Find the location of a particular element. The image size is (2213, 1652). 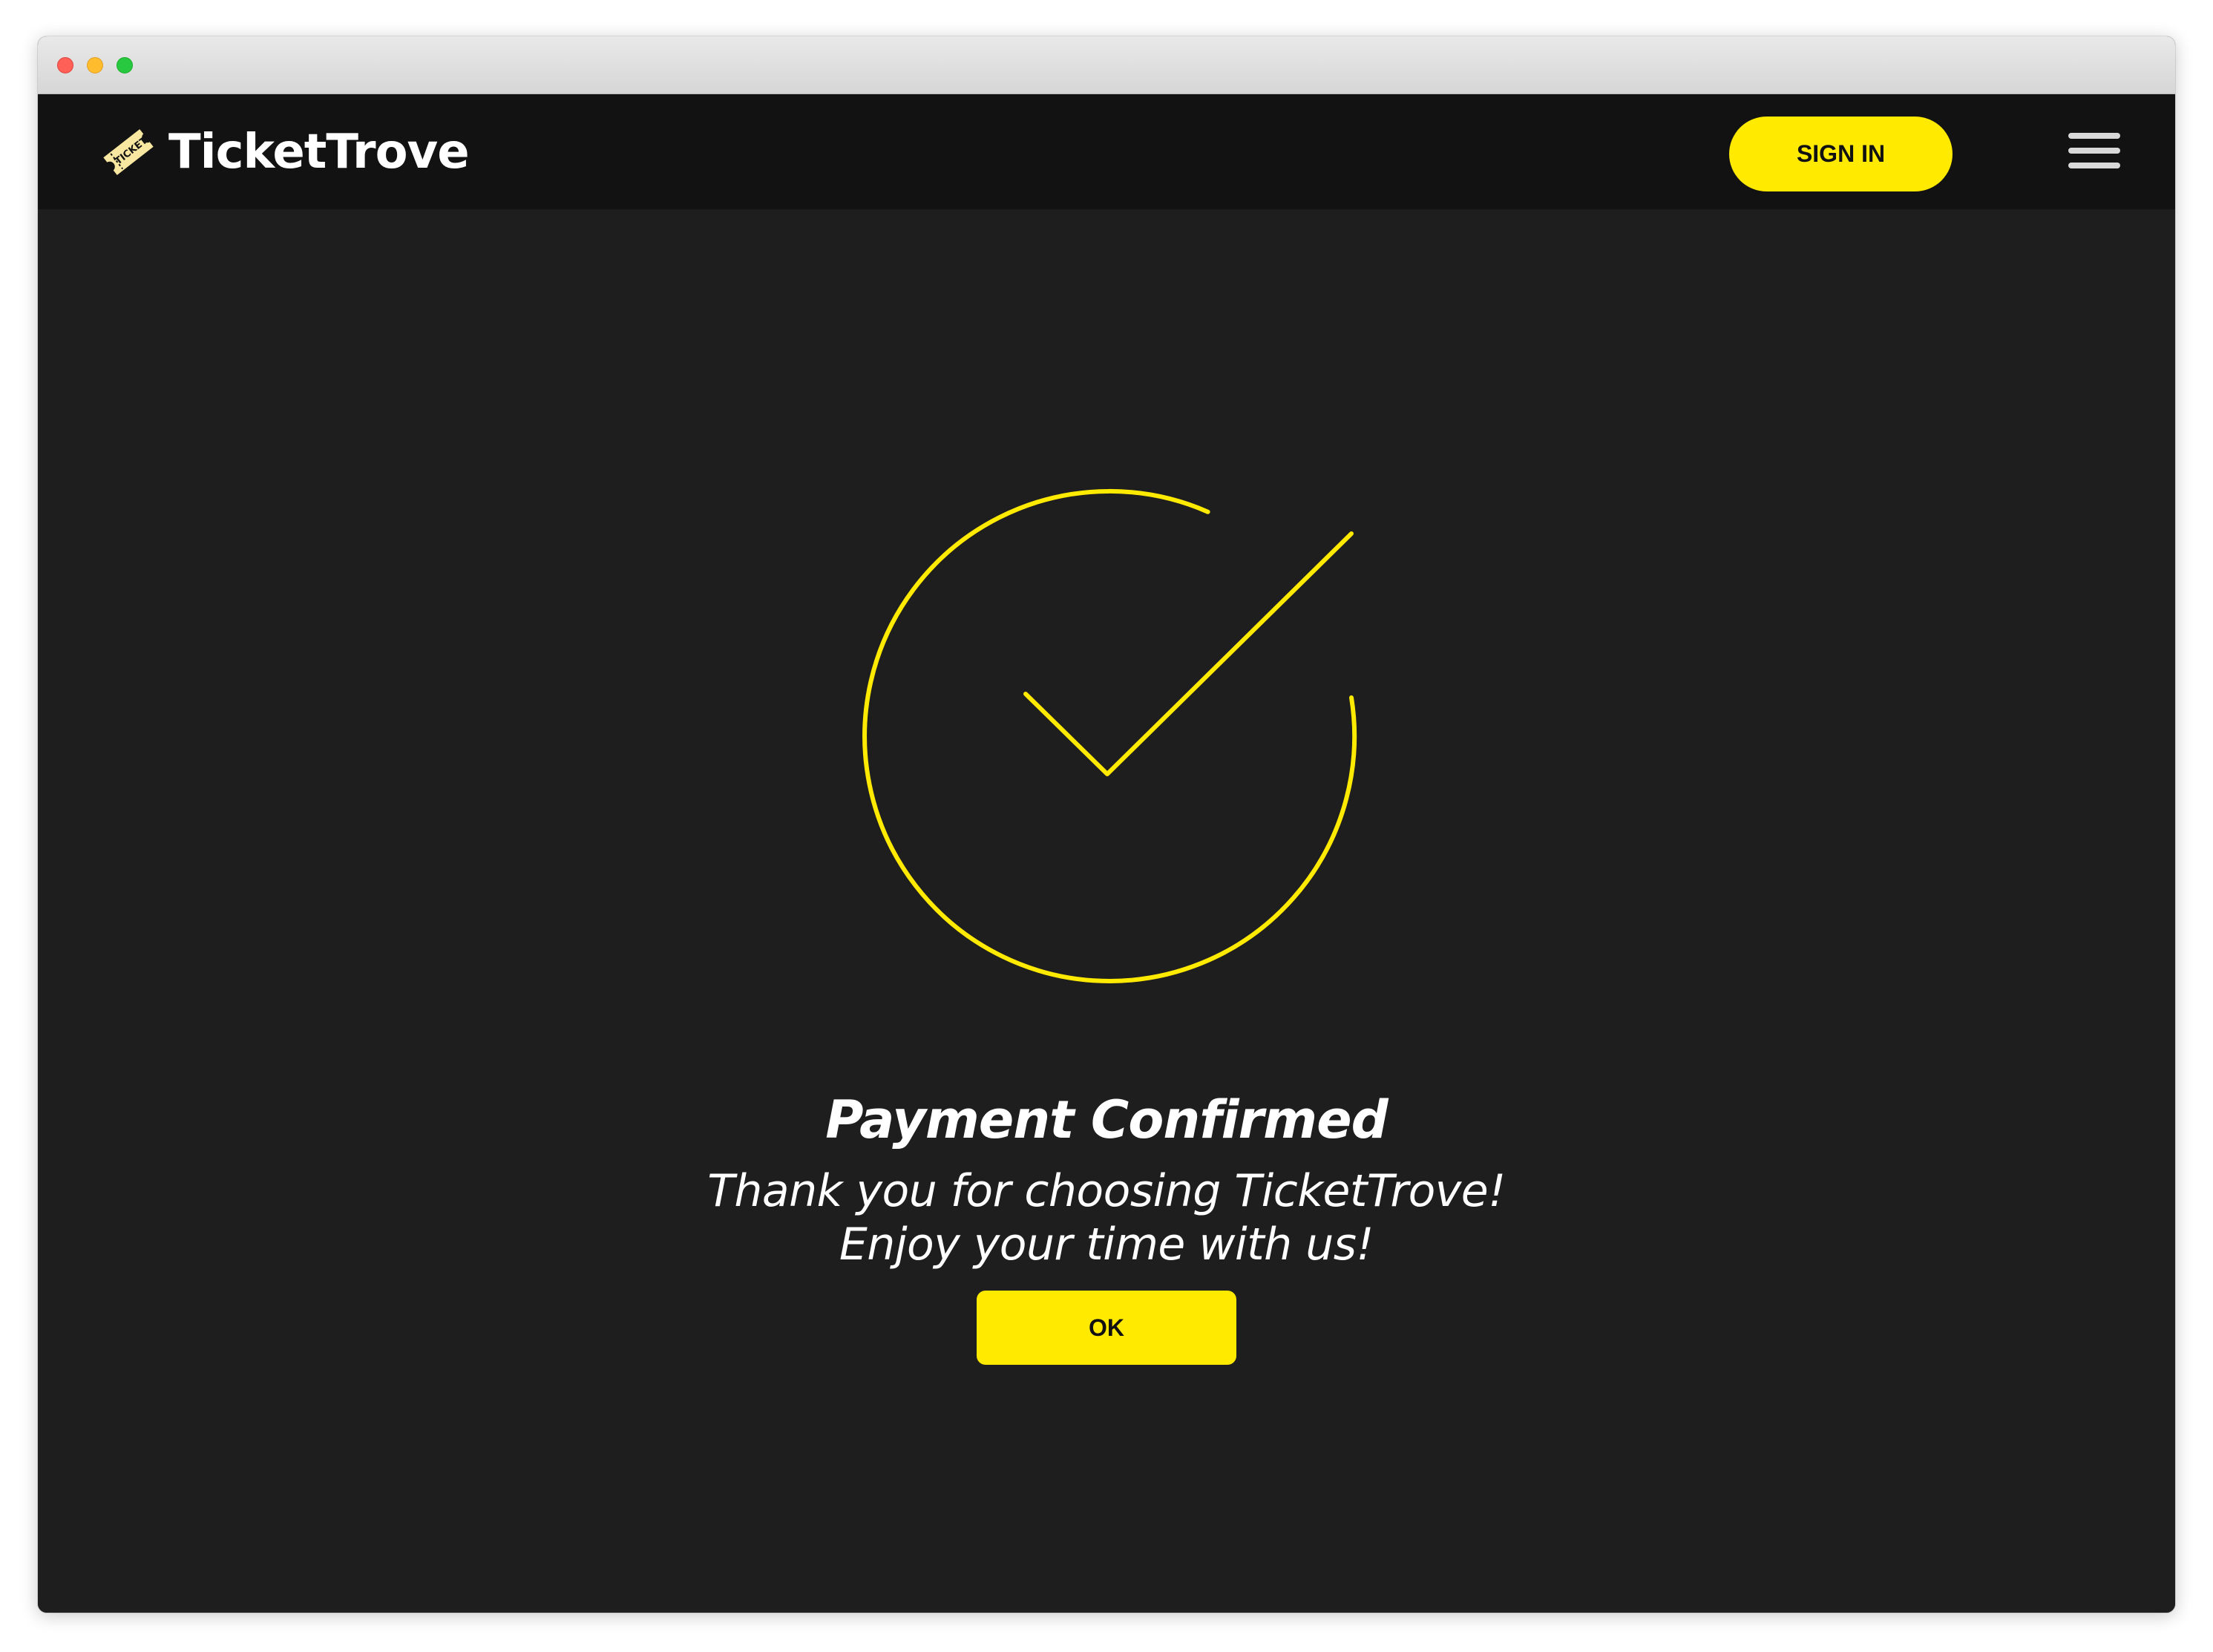

hamburger-menu-icon is located at coordinates (2094, 151).